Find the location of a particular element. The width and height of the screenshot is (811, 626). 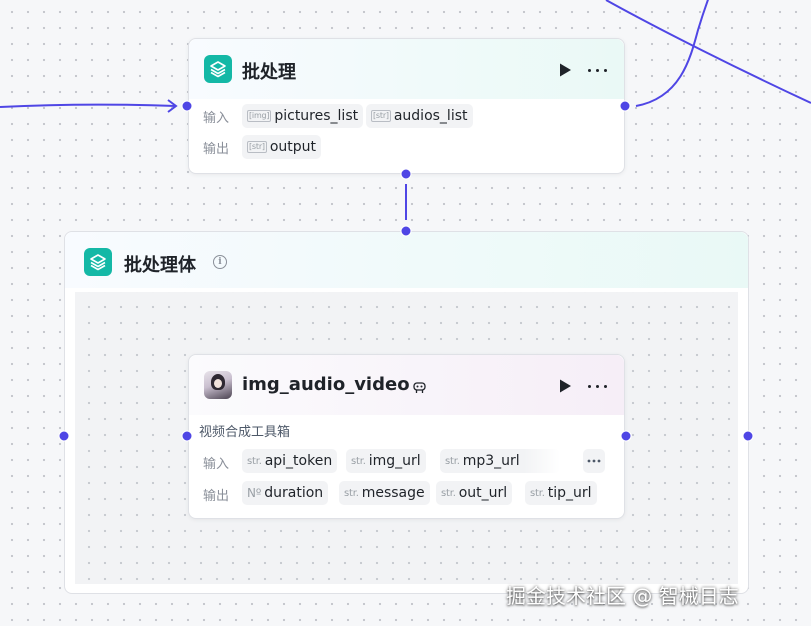

input-chip-api-token: str. api_token is located at coordinates (290, 461).